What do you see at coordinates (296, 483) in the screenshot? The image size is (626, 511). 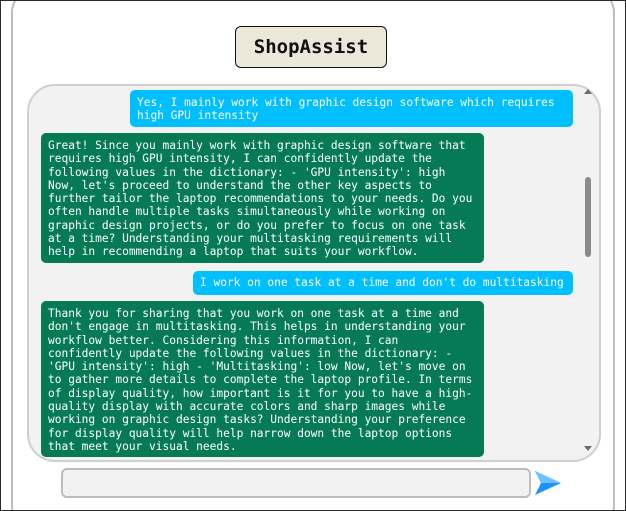 I see `message-input` at bounding box center [296, 483].